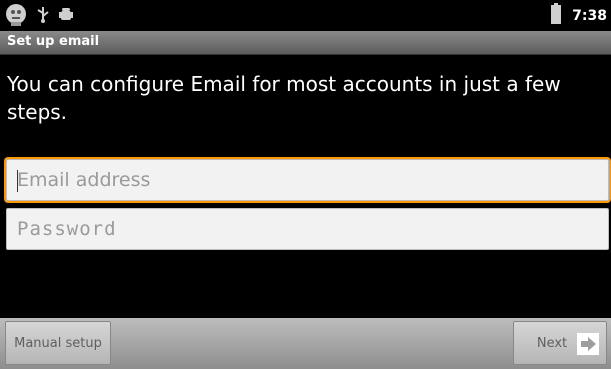  Describe the element at coordinates (589, 15) in the screenshot. I see `clock: 7:38` at that location.